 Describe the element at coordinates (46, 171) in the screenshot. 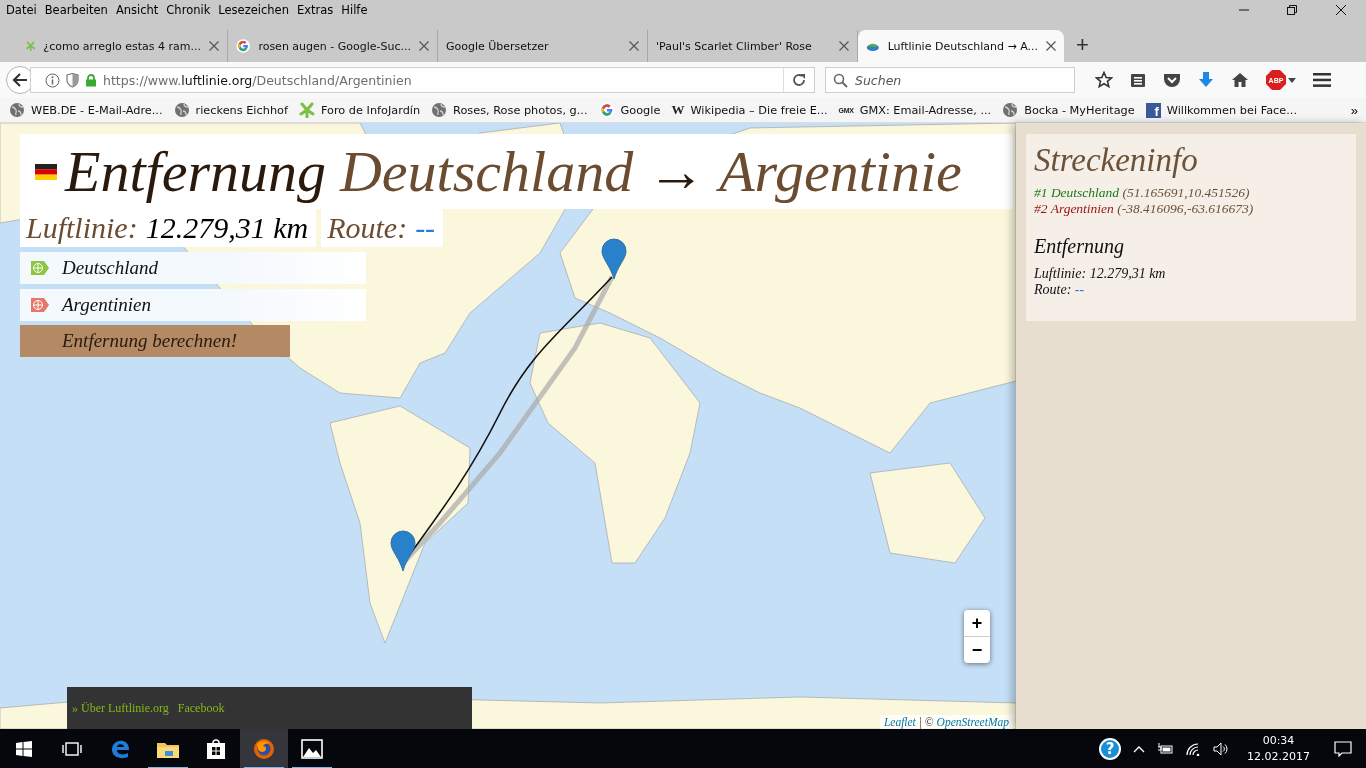

I see `german-flag-icon` at that location.